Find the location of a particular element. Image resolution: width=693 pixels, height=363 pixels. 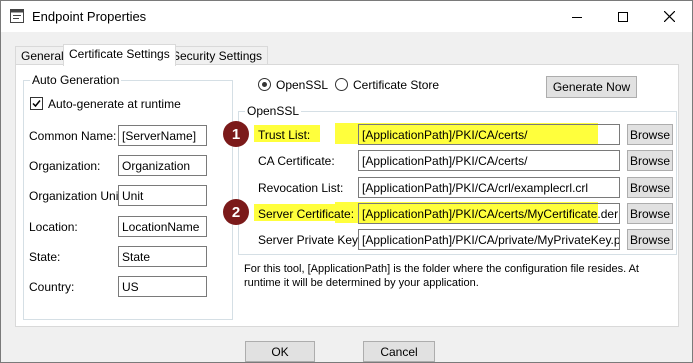

title-bar: Endpoint Properties is located at coordinates (346, 16).